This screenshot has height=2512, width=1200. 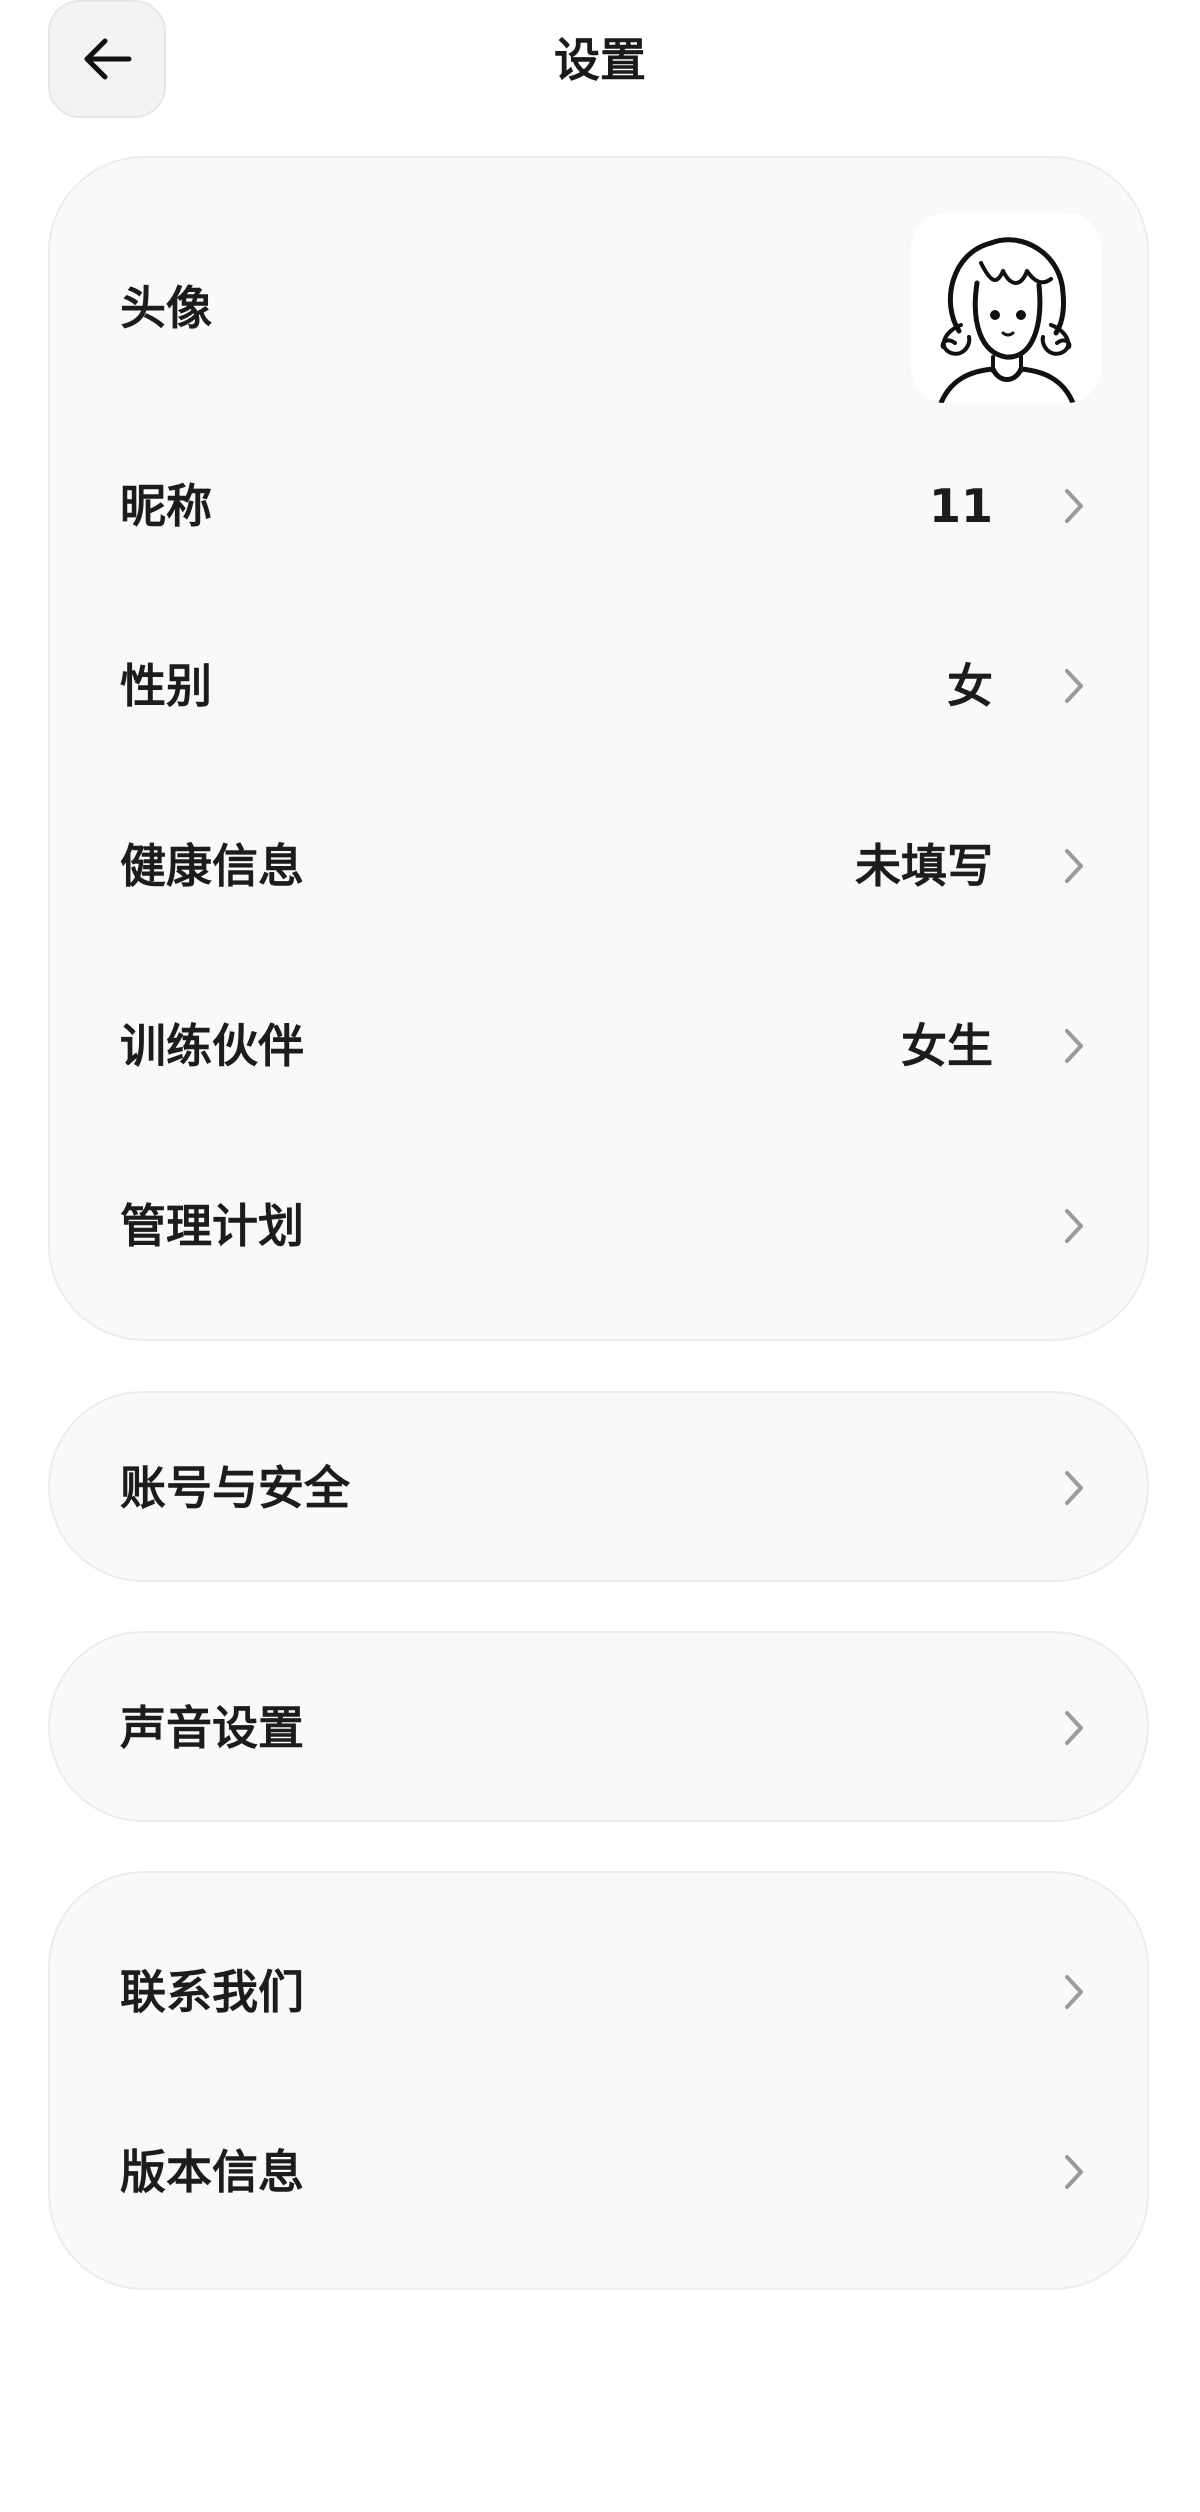 I want to click on sound-settings-card: 声音设置, so click(x=598, y=1726).